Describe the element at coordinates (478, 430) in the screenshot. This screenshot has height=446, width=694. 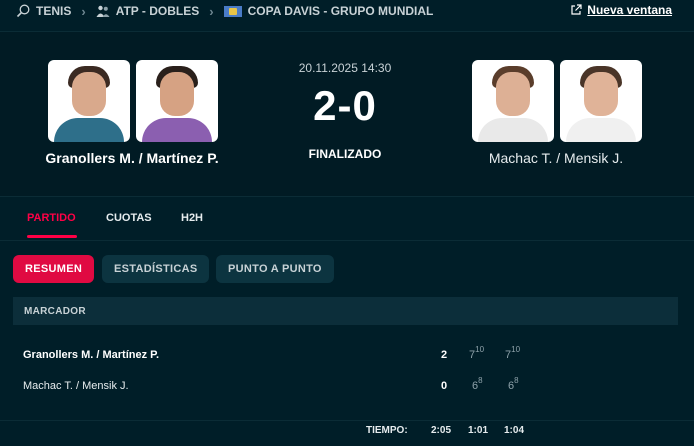
I see `duration-set-1: 1:01` at that location.